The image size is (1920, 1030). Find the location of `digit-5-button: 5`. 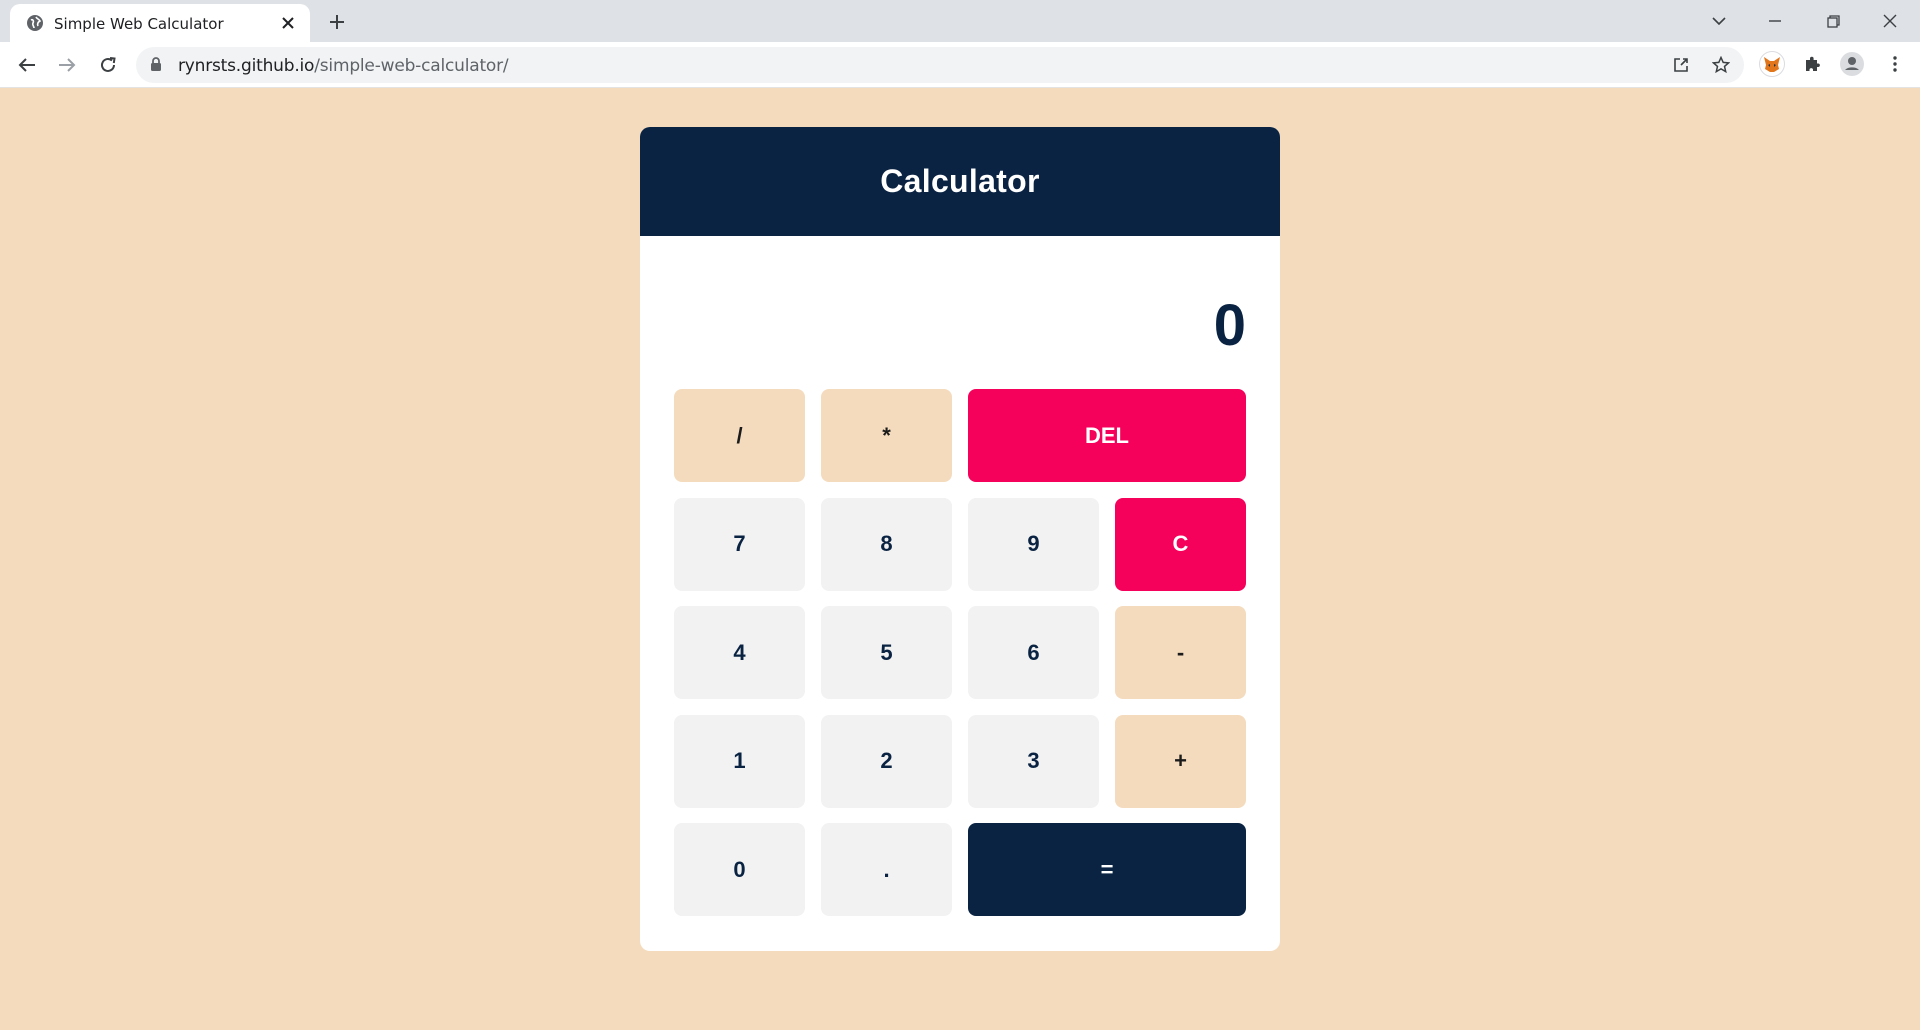

digit-5-button: 5 is located at coordinates (886, 652).